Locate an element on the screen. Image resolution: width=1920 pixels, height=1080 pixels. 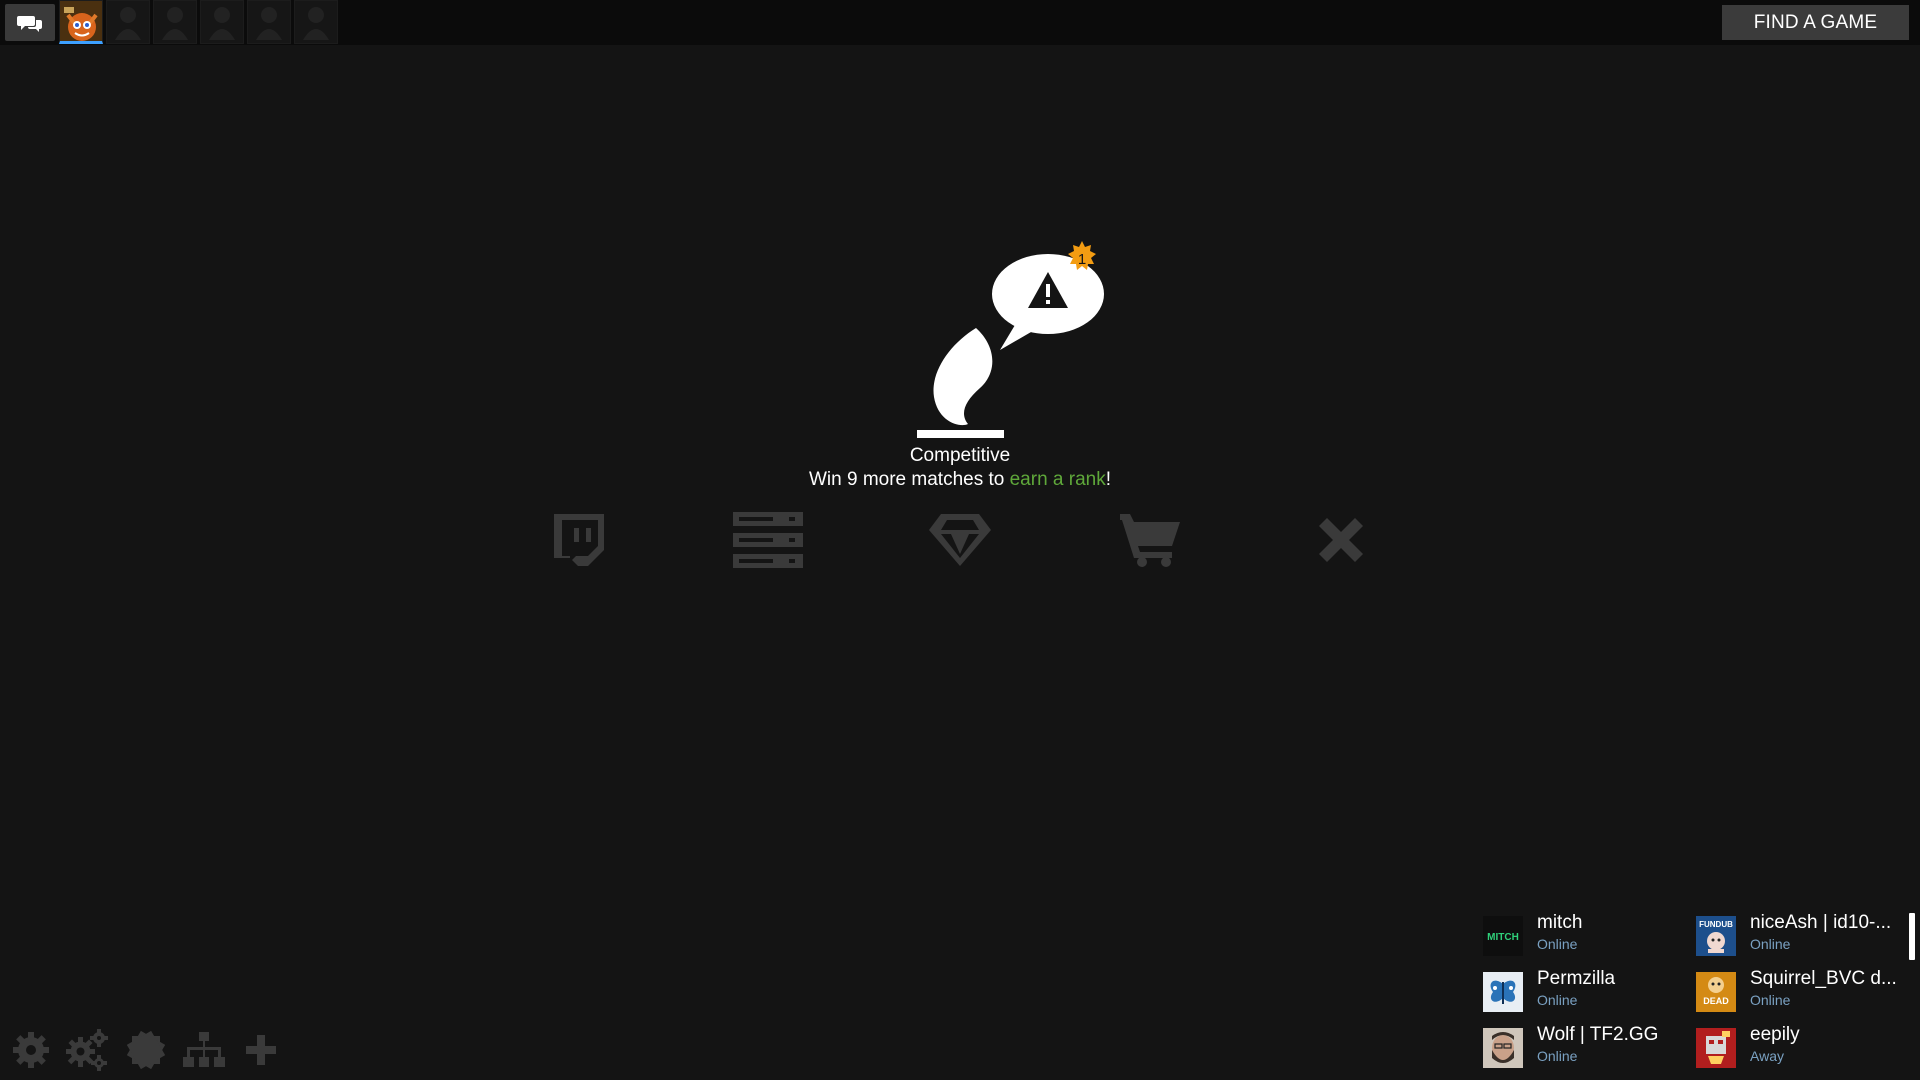
chat-button is located at coordinates (30, 22).